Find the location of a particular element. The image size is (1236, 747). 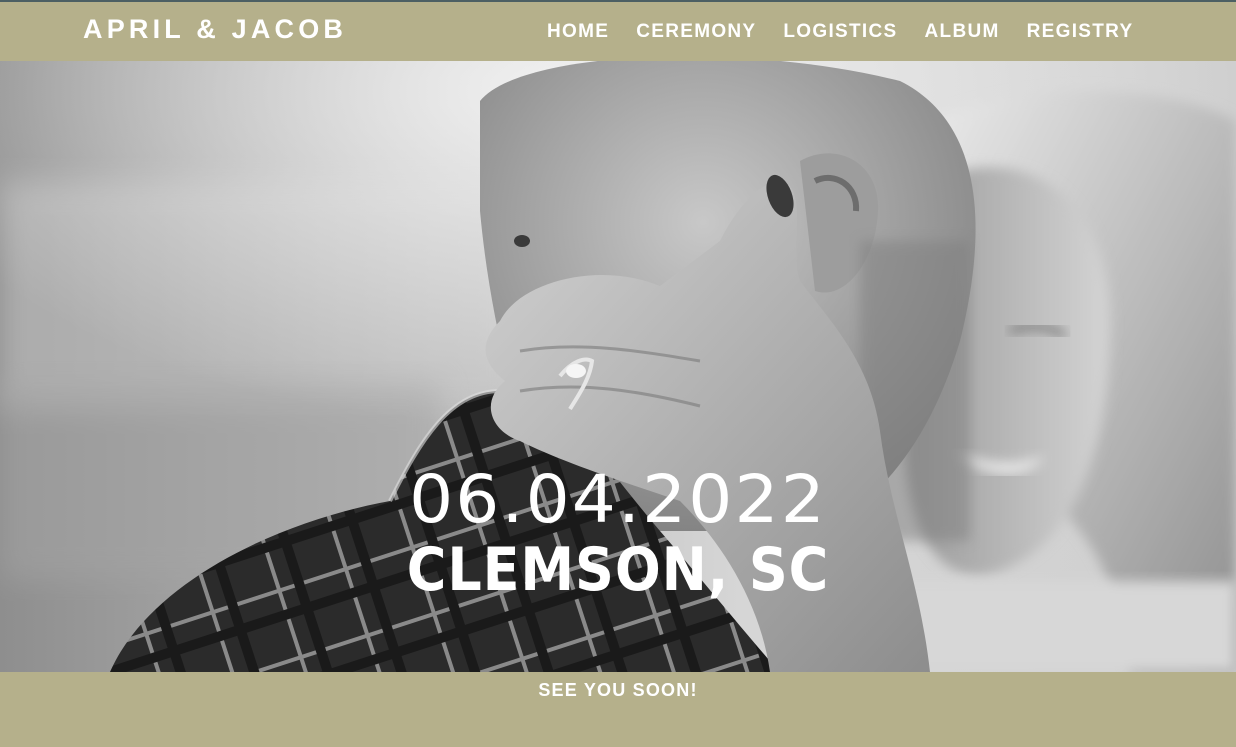

footer-band: SEE YOU SOON! is located at coordinates (618, 709).